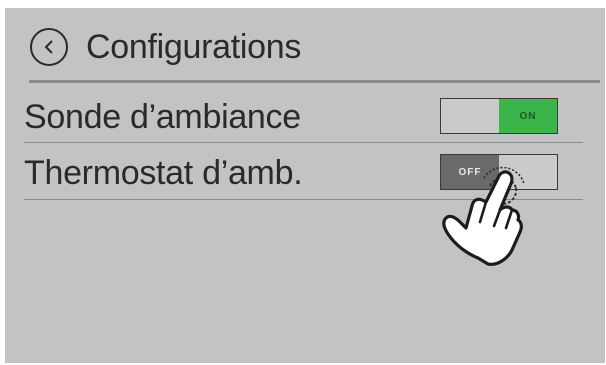  Describe the element at coordinates (312, 120) in the screenshot. I see `setting-row-sonde: Sonde d’ambiance ON` at that location.